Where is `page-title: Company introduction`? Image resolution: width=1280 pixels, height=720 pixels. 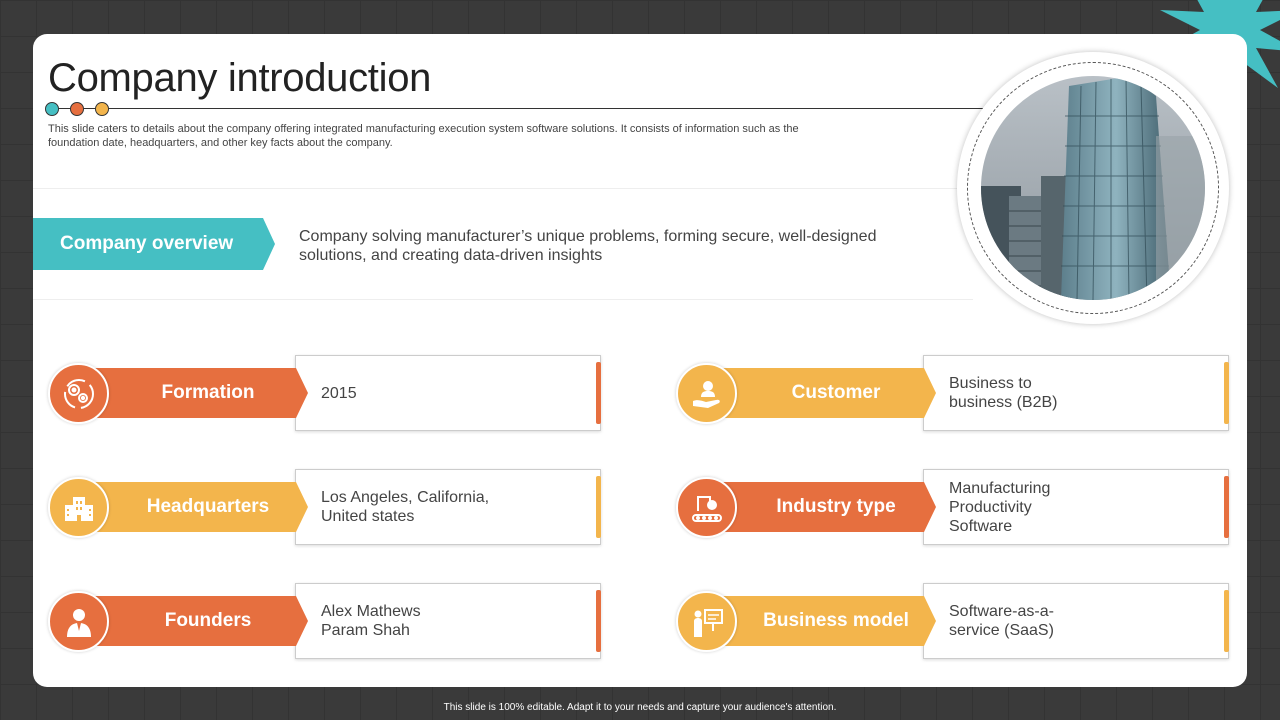
page-title: Company introduction is located at coordinates (240, 78).